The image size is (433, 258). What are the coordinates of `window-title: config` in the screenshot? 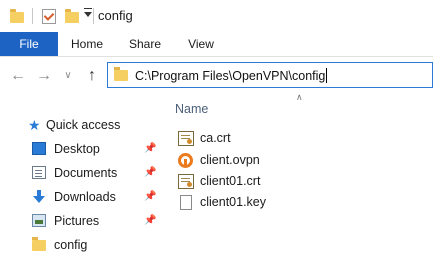 It's located at (115, 15).